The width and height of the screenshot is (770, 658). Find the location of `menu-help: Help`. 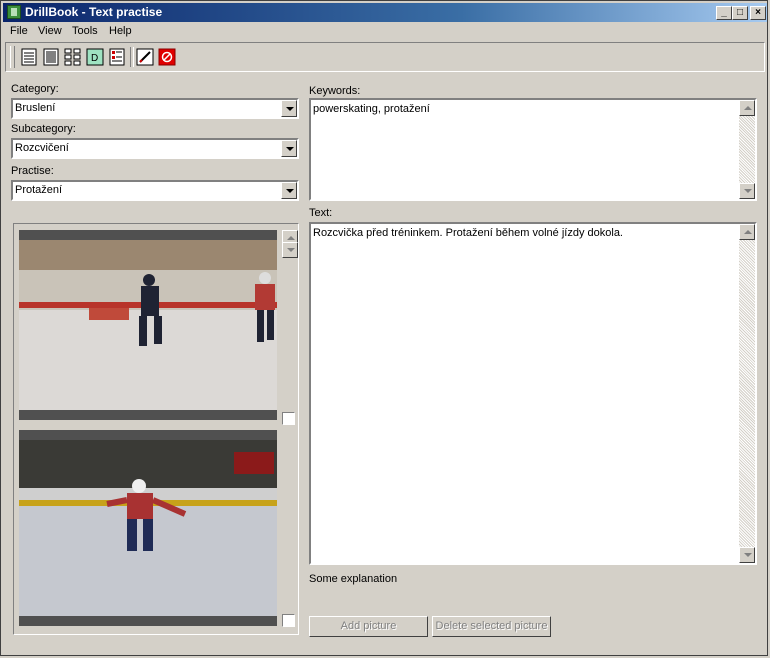

menu-help: Help is located at coordinates (120, 31).